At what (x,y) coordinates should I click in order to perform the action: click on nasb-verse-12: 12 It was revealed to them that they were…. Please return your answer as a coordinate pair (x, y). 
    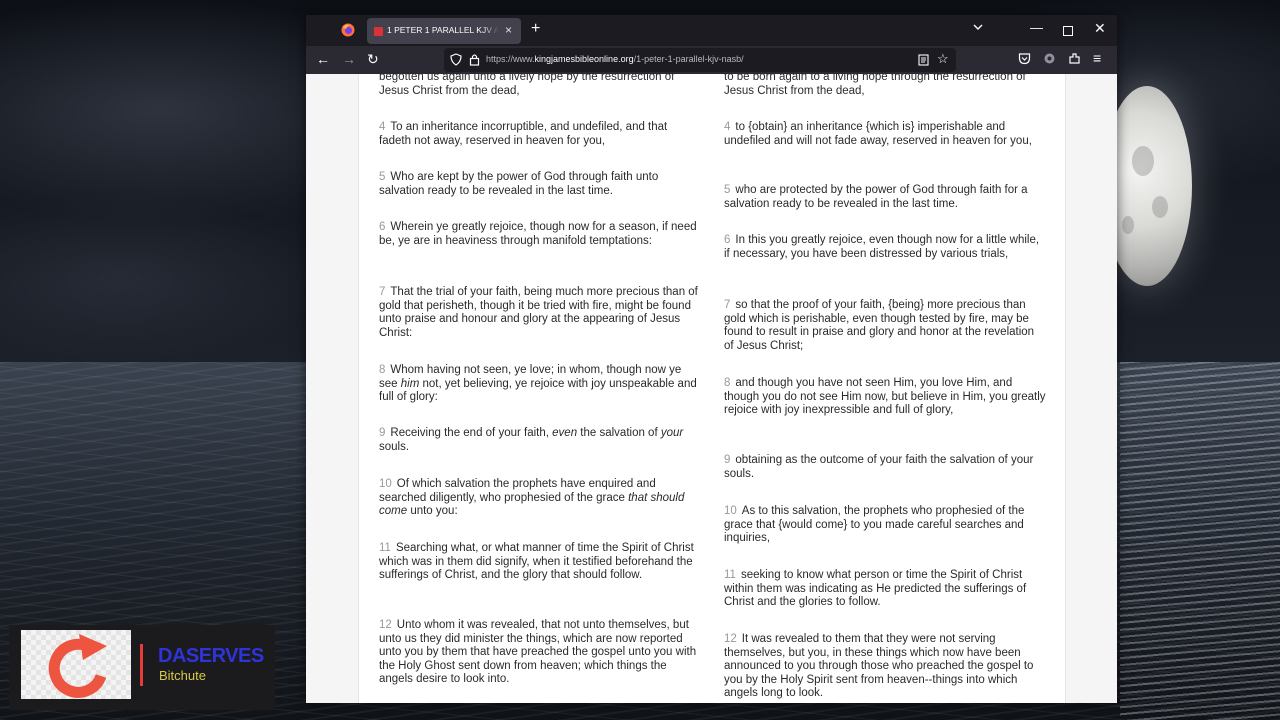
    Looking at the image, I should click on (885, 667).